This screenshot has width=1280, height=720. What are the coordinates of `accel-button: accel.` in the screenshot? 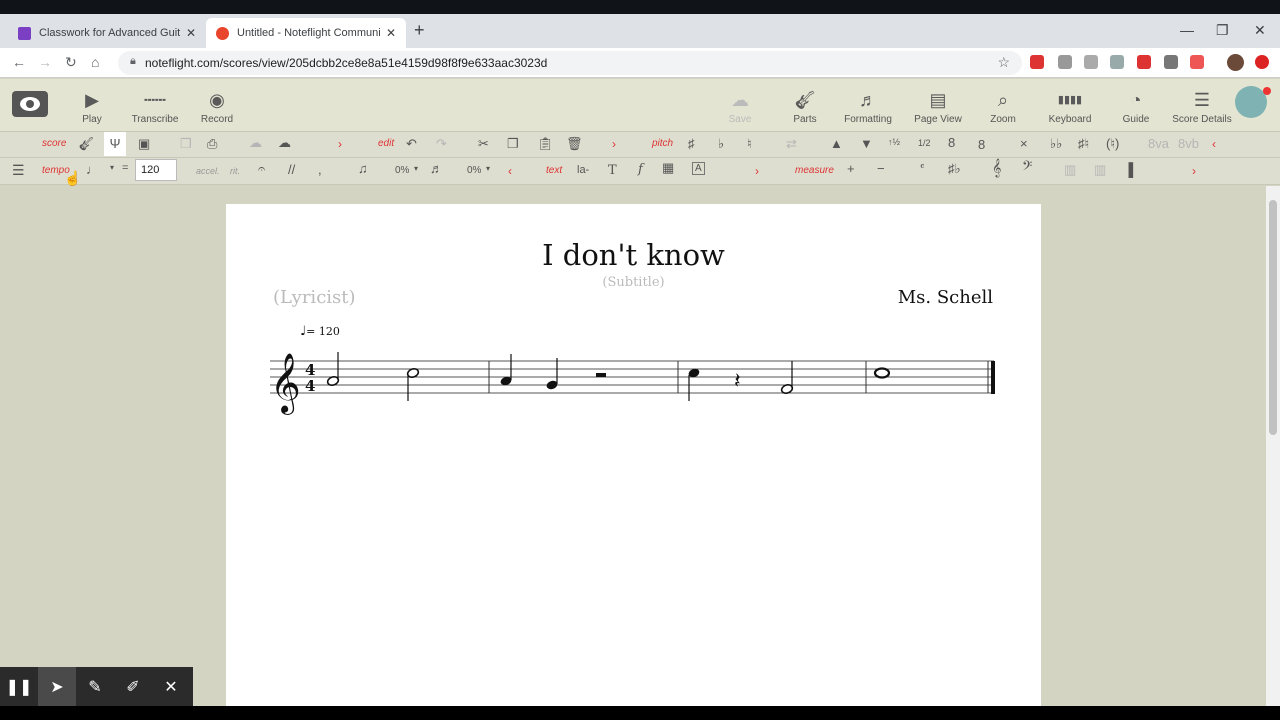 It's located at (208, 171).